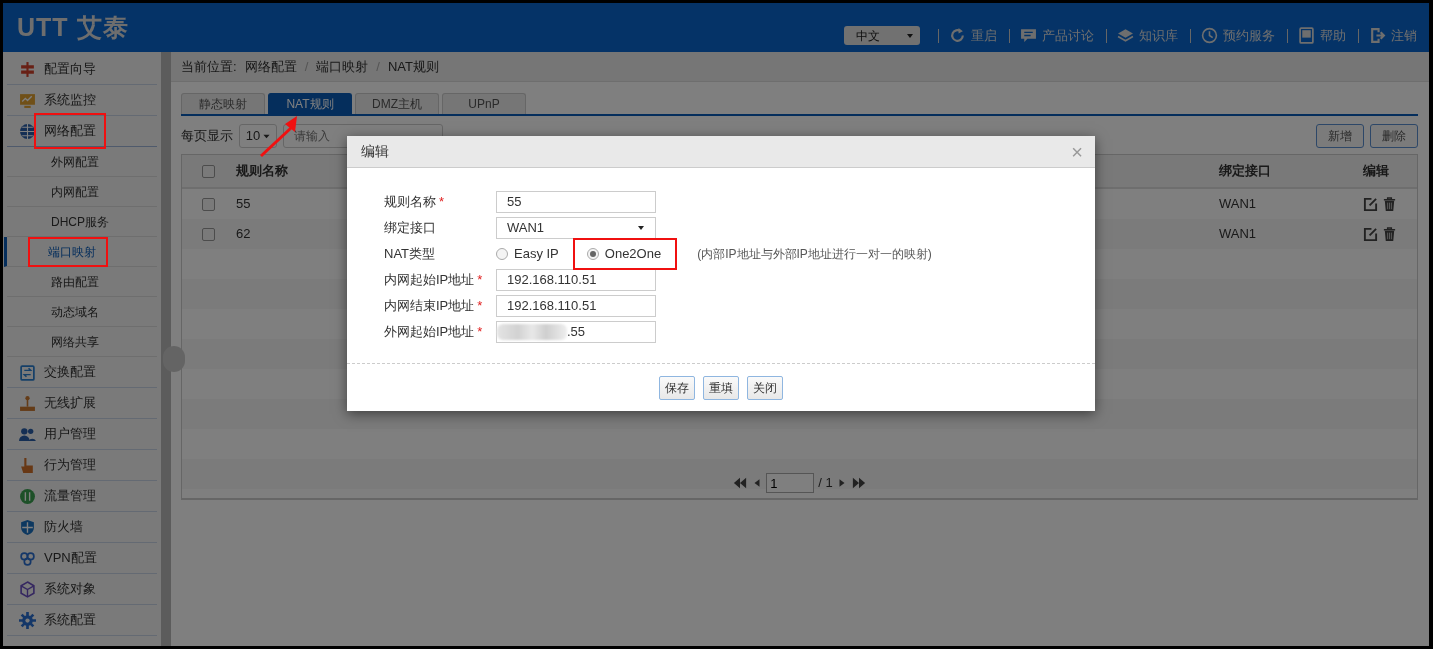  What do you see at coordinates (73, 27) in the screenshot?
I see `logo: UTT 艾泰` at bounding box center [73, 27].